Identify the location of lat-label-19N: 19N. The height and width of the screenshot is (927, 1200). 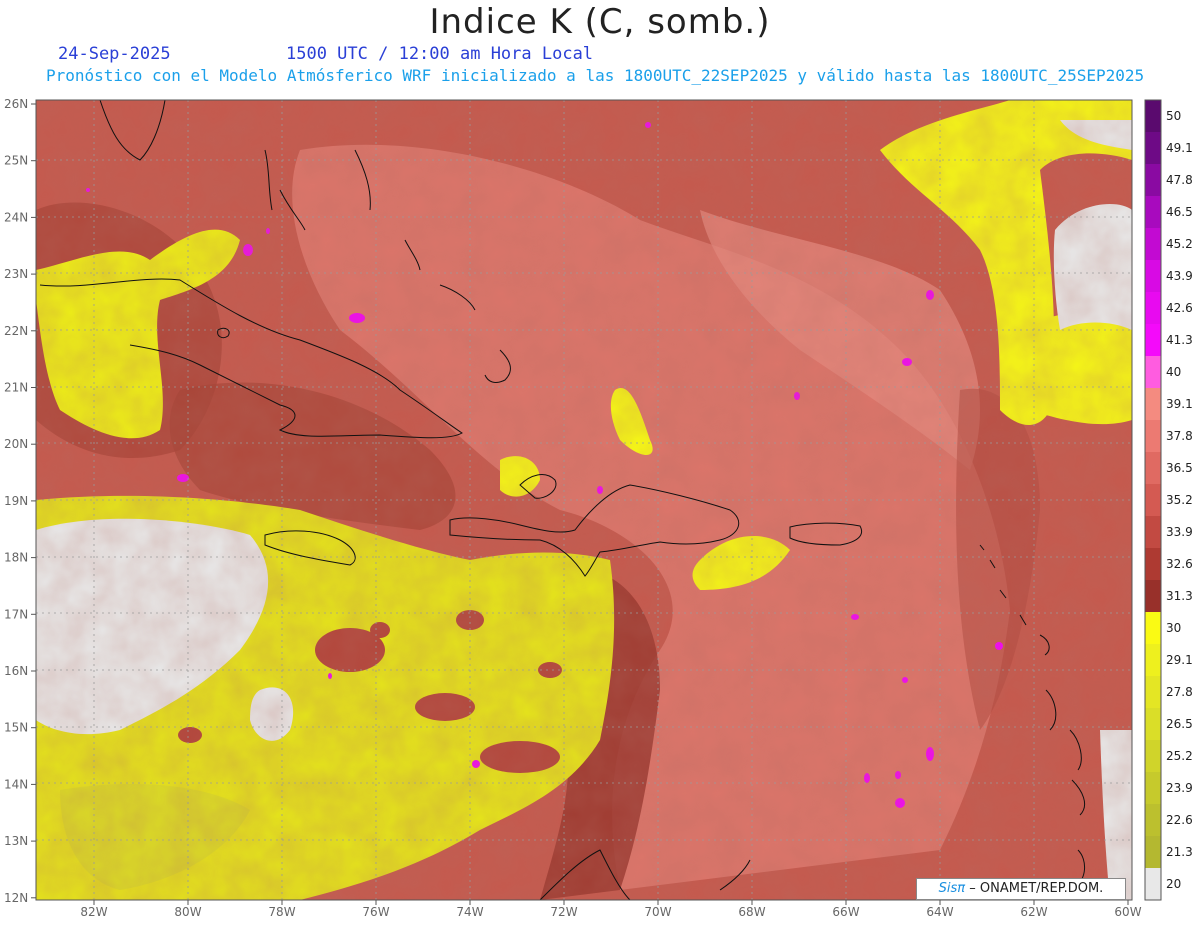
(16, 501).